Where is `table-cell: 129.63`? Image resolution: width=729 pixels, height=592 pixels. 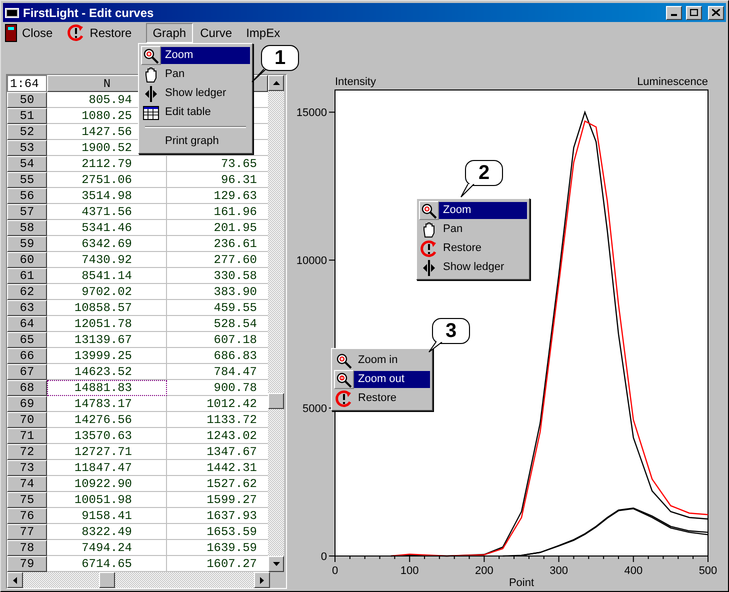 table-cell: 129.63 is located at coordinates (217, 196).